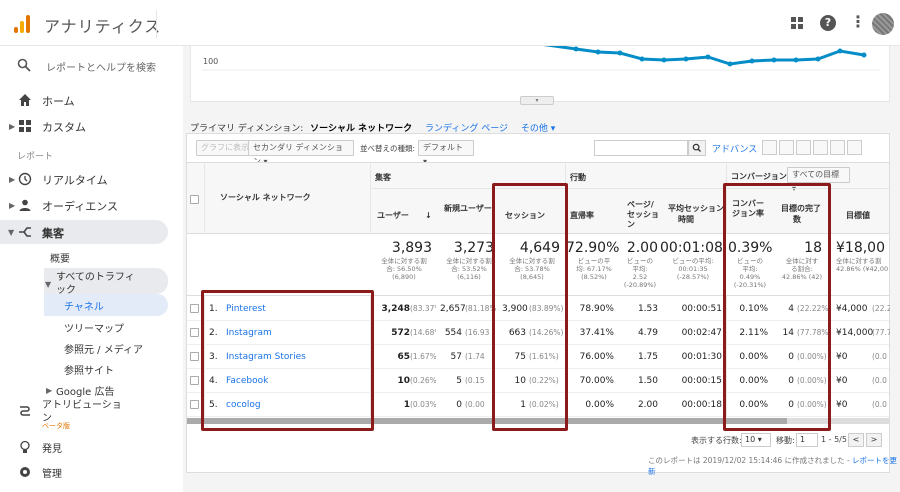 The height and width of the screenshot is (492, 900). Describe the element at coordinates (883, 24) in the screenshot. I see `avatar` at that location.